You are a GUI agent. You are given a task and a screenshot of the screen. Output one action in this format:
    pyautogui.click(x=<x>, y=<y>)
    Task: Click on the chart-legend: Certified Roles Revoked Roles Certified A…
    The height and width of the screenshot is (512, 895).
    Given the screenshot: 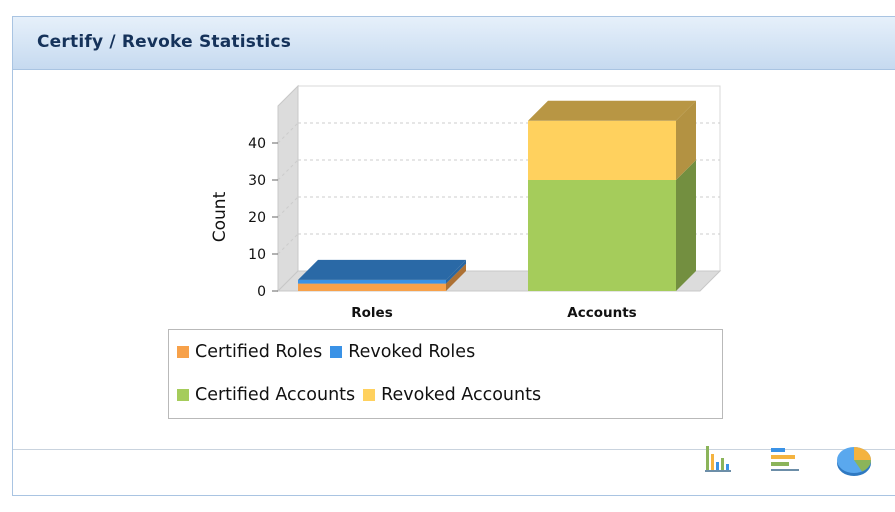 What is the action you would take?
    pyautogui.click(x=445, y=374)
    